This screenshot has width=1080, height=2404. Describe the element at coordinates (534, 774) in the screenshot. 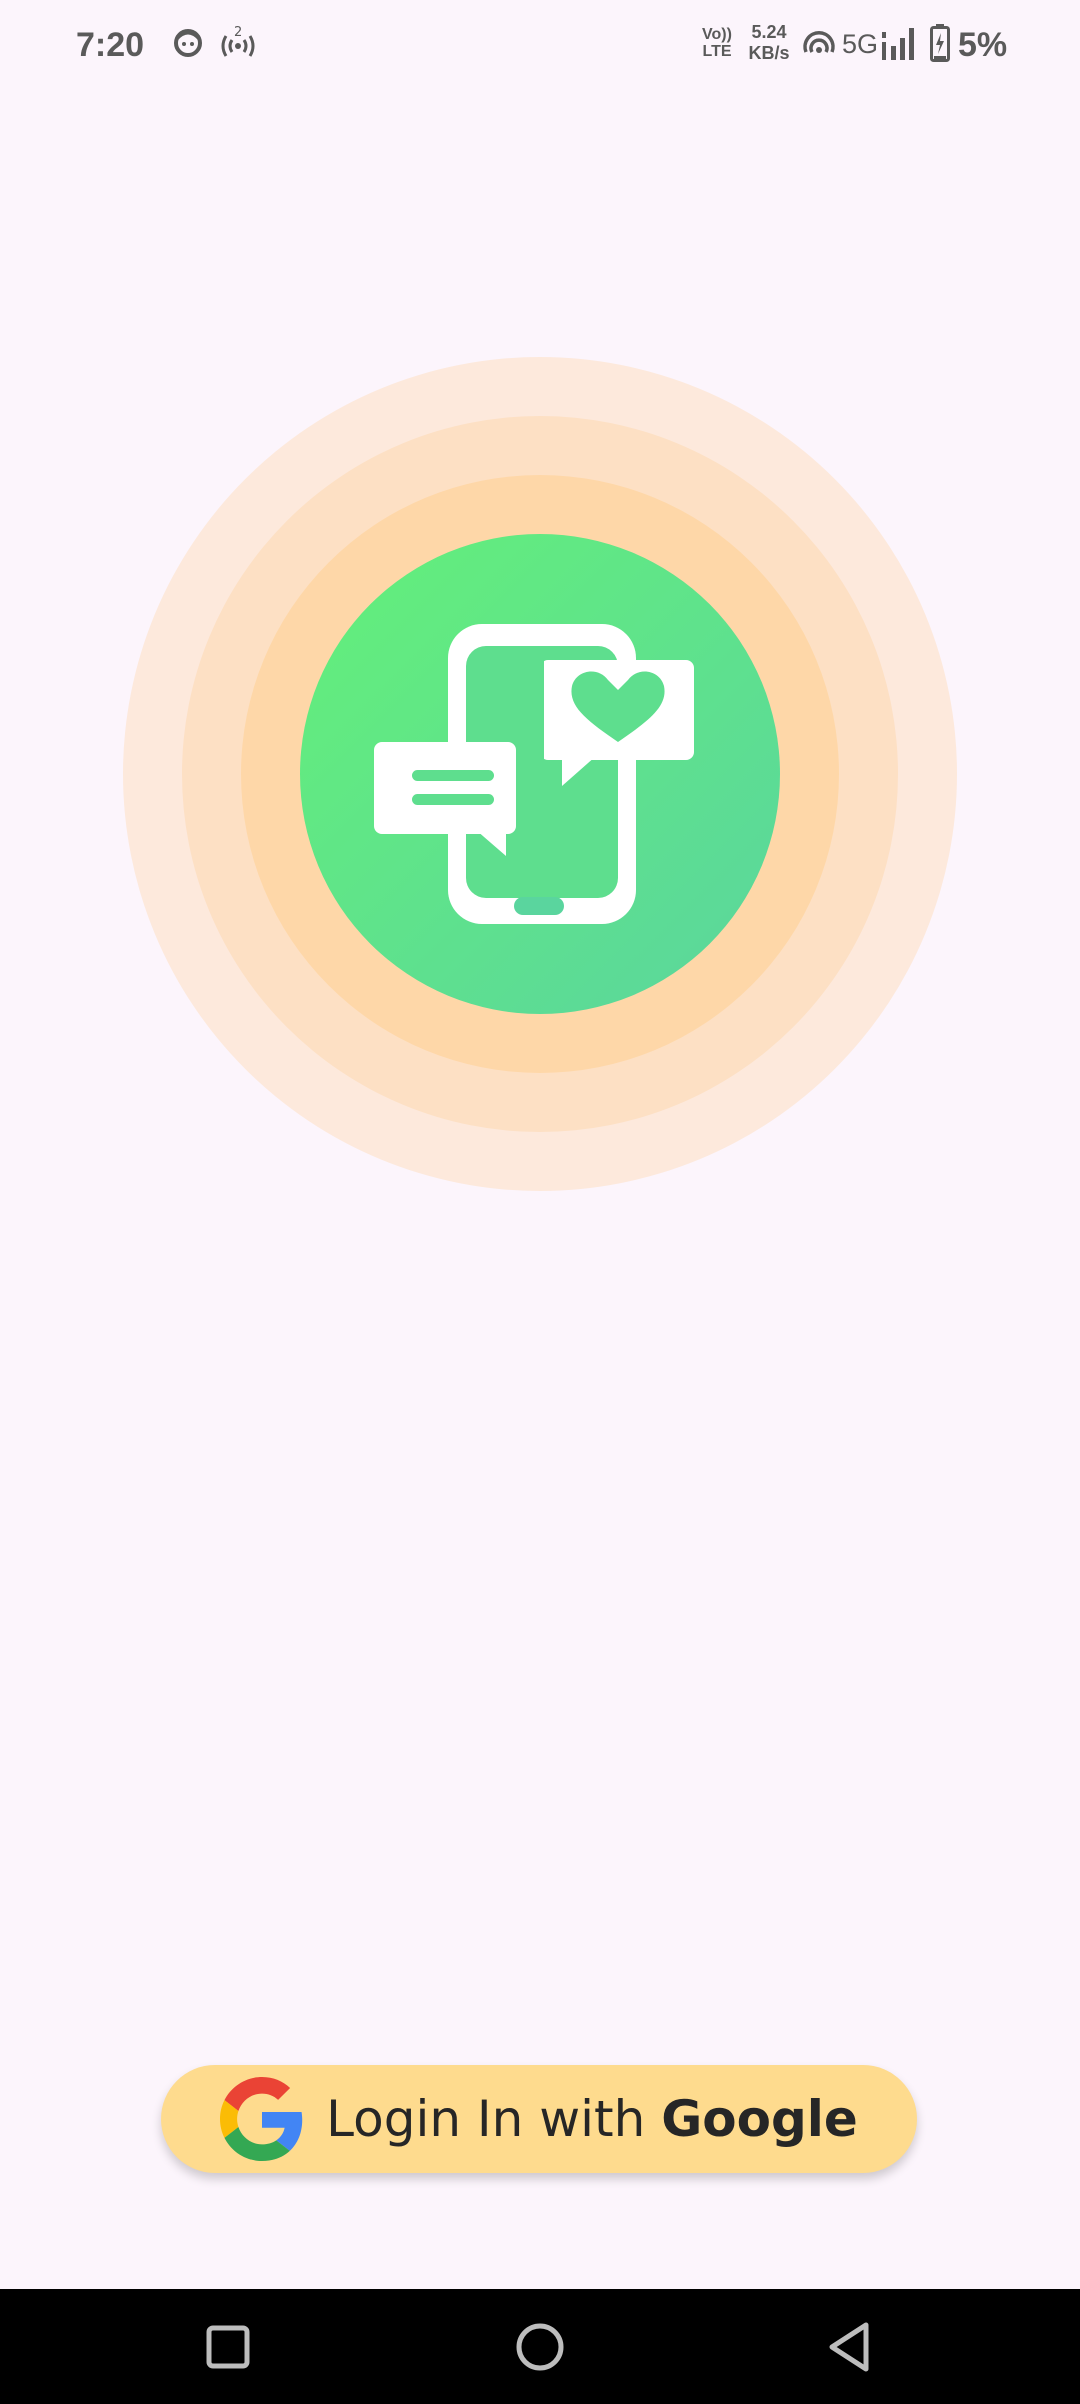

I see `phone-chat-heart-icon` at that location.